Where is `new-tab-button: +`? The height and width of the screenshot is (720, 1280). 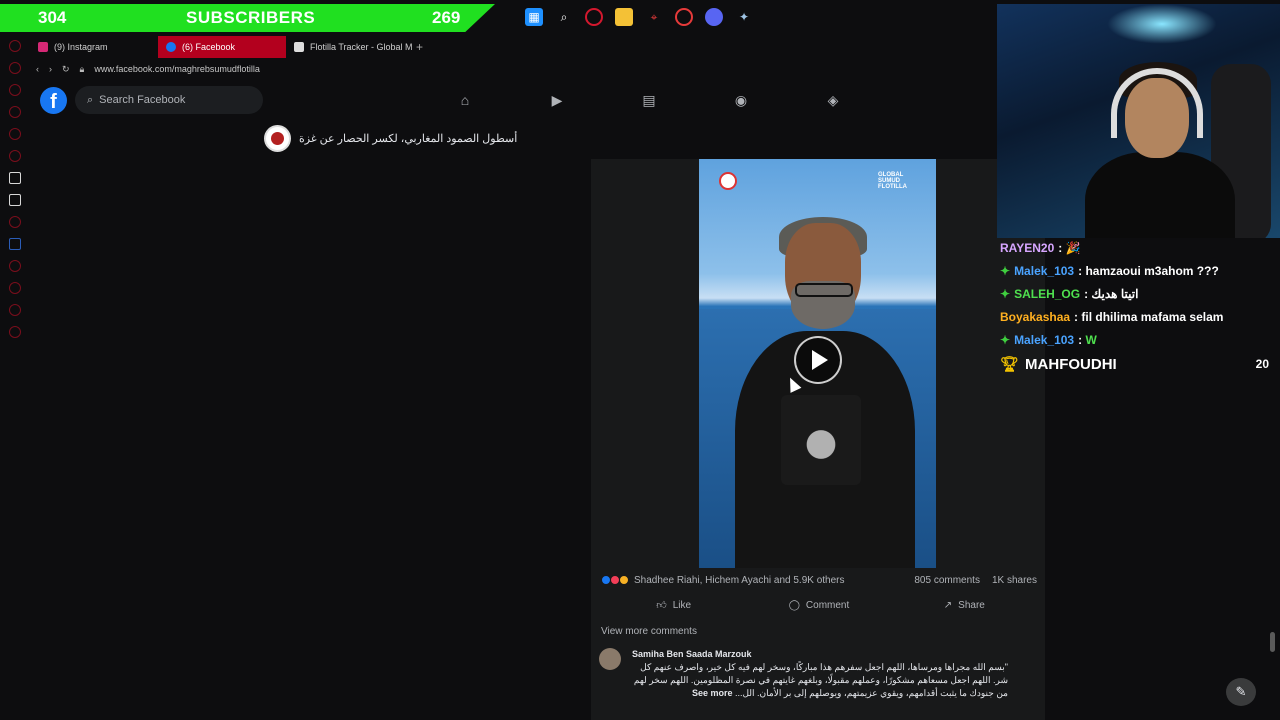 new-tab-button: + is located at coordinates (419, 47).